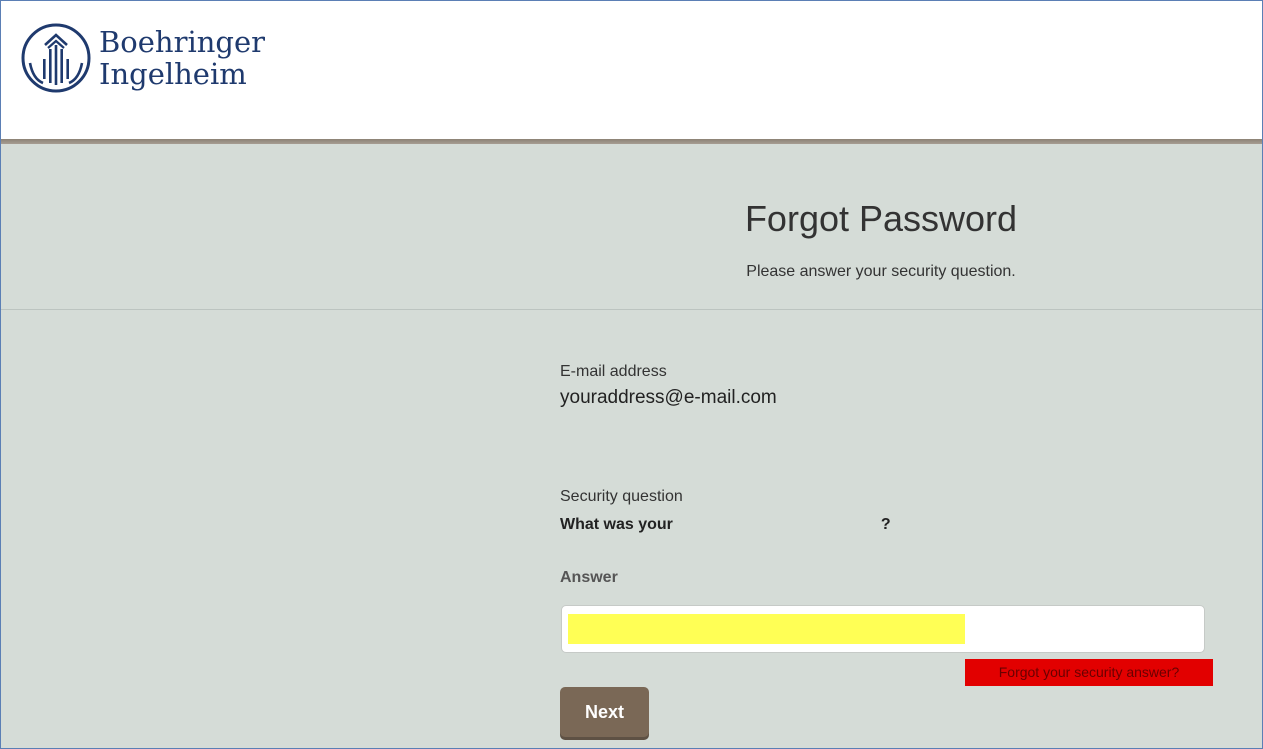 This screenshot has height=749, width=1263. I want to click on answer-label: Answer, so click(589, 577).